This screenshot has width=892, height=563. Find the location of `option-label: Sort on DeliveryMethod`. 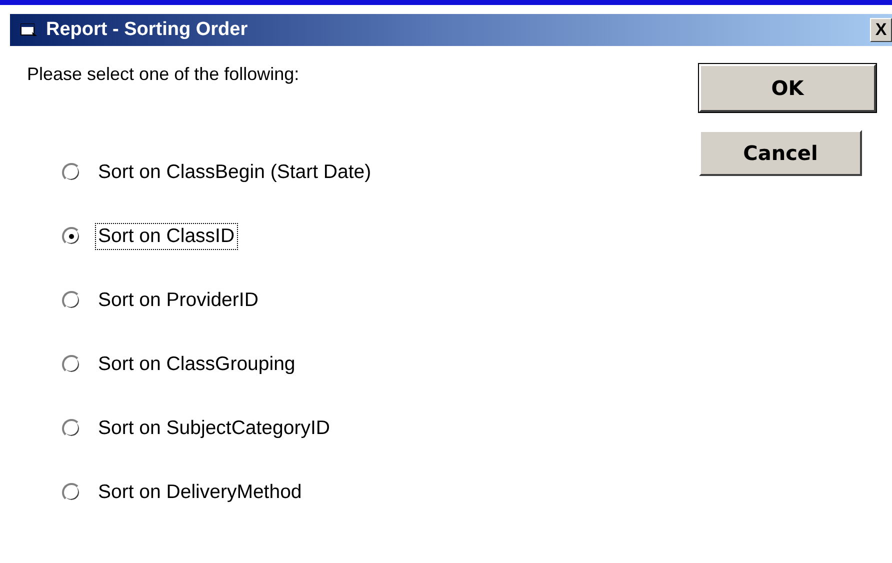

option-label: Sort on DeliveryMethod is located at coordinates (200, 492).